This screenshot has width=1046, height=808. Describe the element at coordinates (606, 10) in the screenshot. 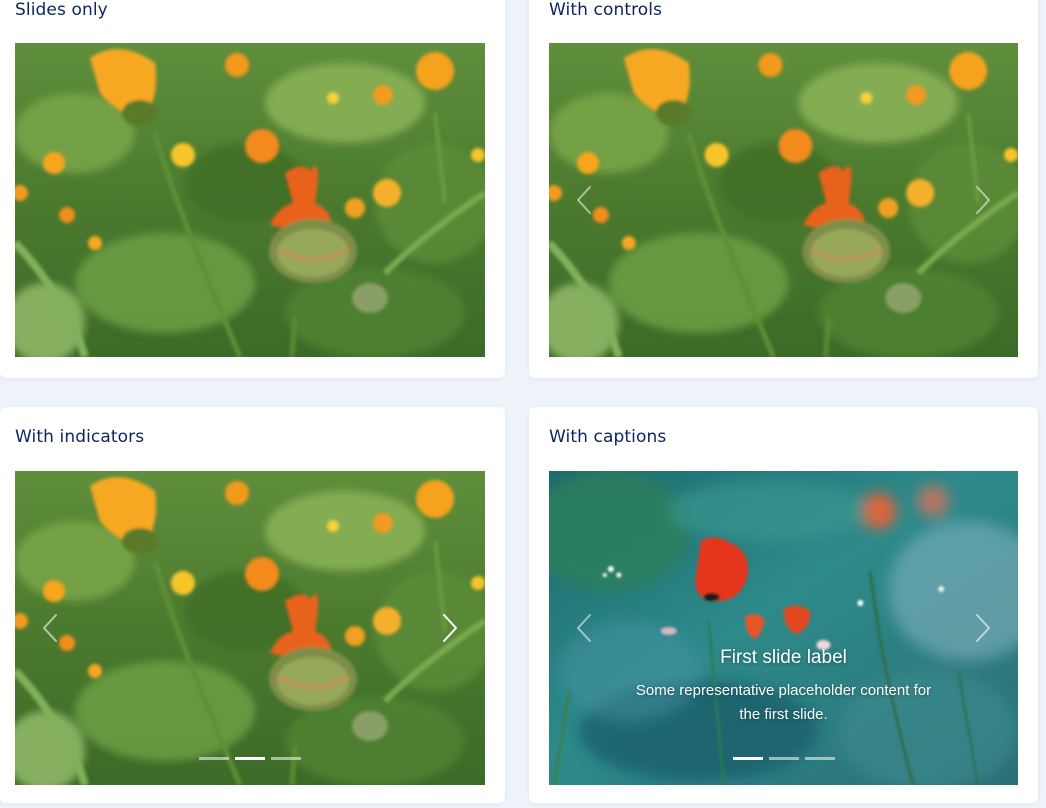

I see `card-title: With controls` at that location.